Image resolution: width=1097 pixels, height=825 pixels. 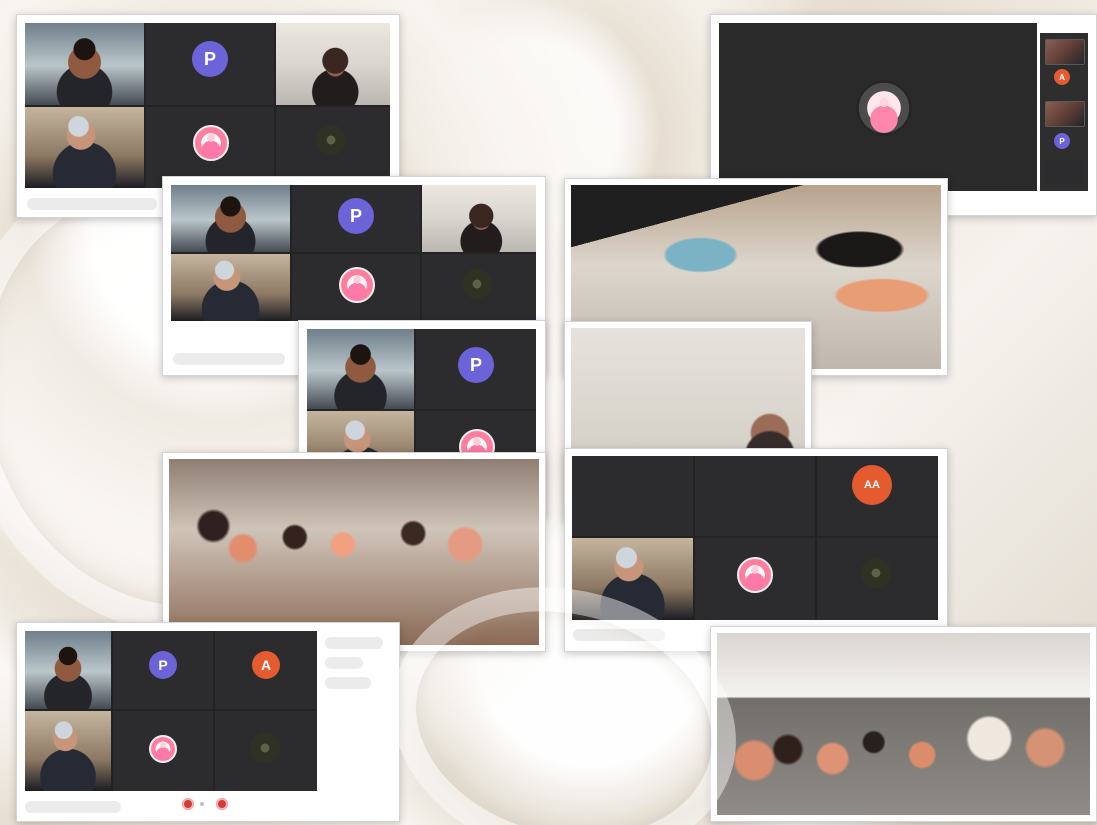 I want to click on classroom-photo-right-panel, so click(x=903, y=724).